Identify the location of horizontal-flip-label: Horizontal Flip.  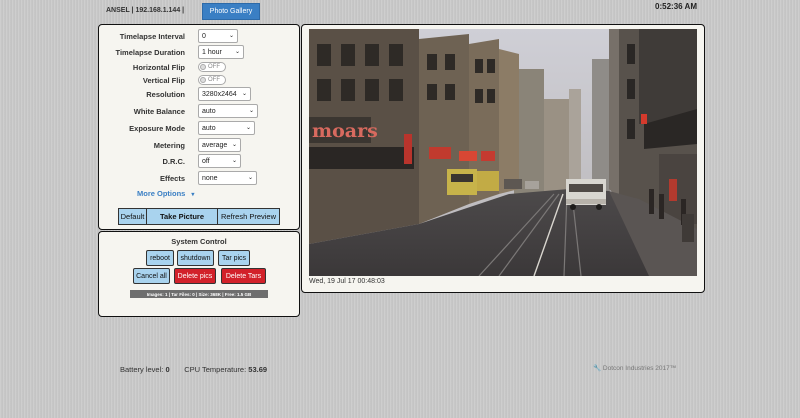
(158, 67).